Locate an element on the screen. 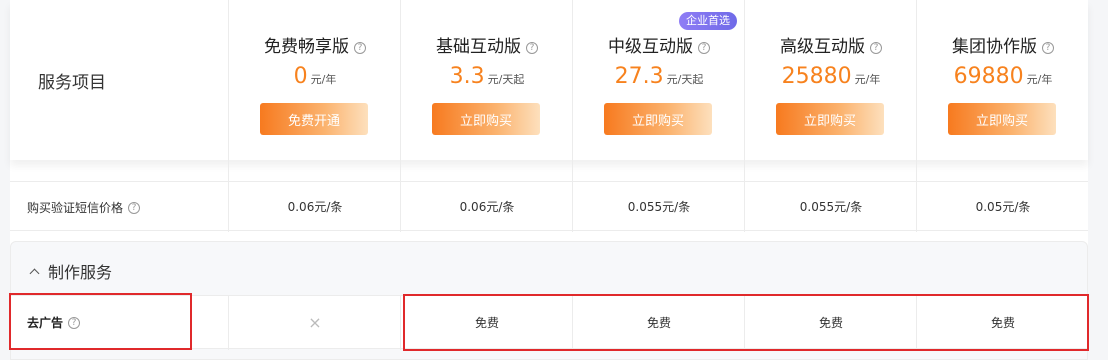 Image resolution: width=1108 pixels, height=360 pixels. plan-price: 3.3 is located at coordinates (467, 76).